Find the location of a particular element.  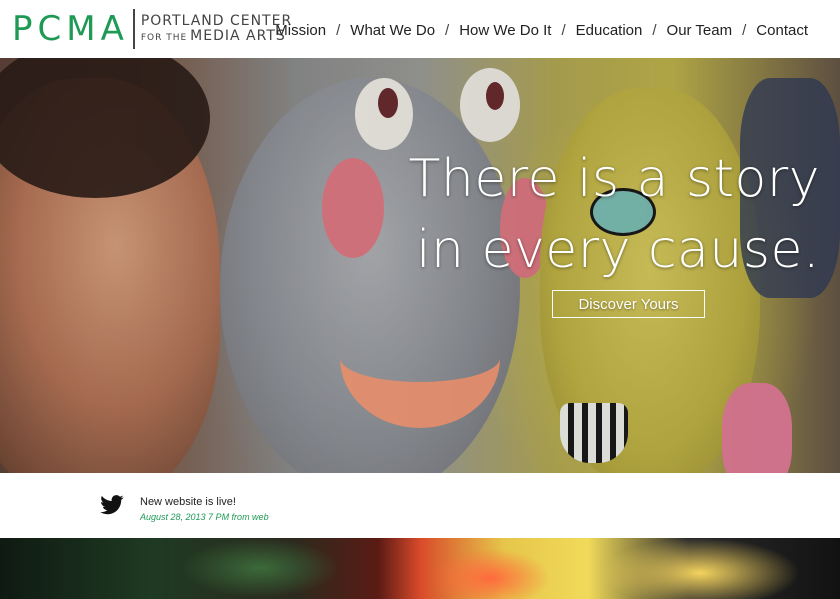

discover-yours-button: Discover Yours is located at coordinates (628, 304).